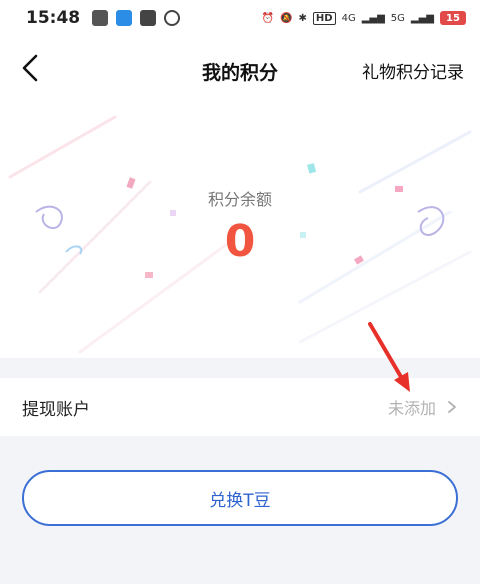 This screenshot has width=480, height=584. I want to click on status-right: ⏰ 🔕 ✱ HD 4G ▂▄▆ 5G ▂▄▆ 15, so click(364, 18).